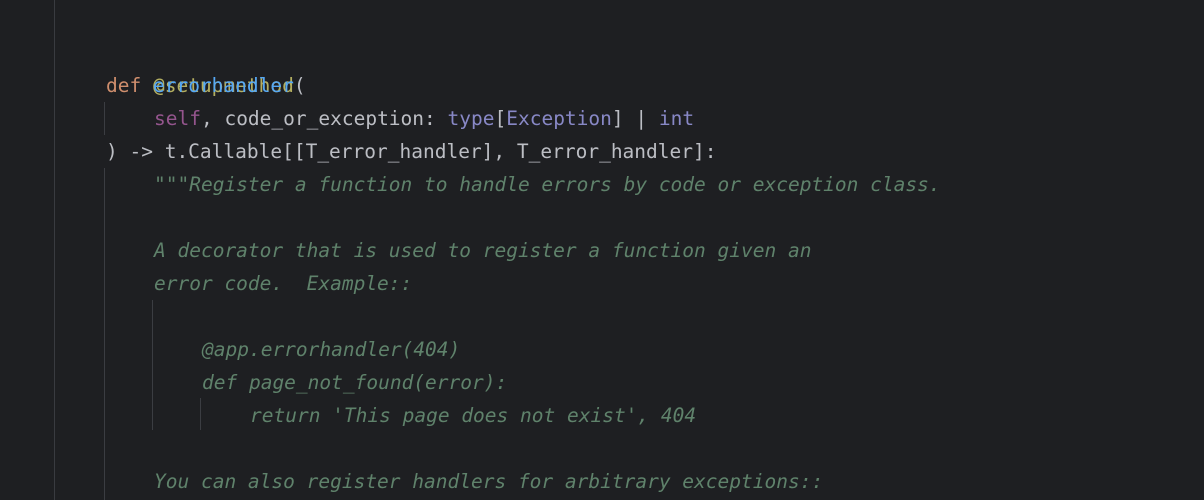 The image size is (1204, 500). What do you see at coordinates (500, 118) in the screenshot?
I see `bracket-open: [` at bounding box center [500, 118].